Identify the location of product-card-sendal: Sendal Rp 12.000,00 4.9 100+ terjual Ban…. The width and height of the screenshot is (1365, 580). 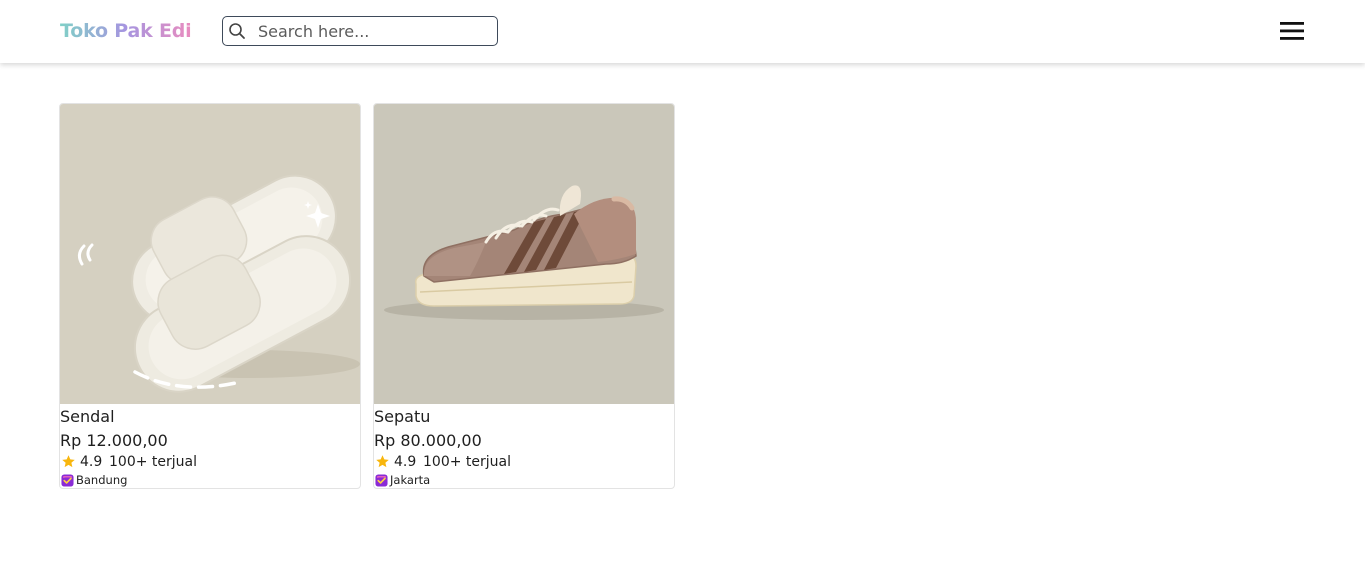
(210, 296).